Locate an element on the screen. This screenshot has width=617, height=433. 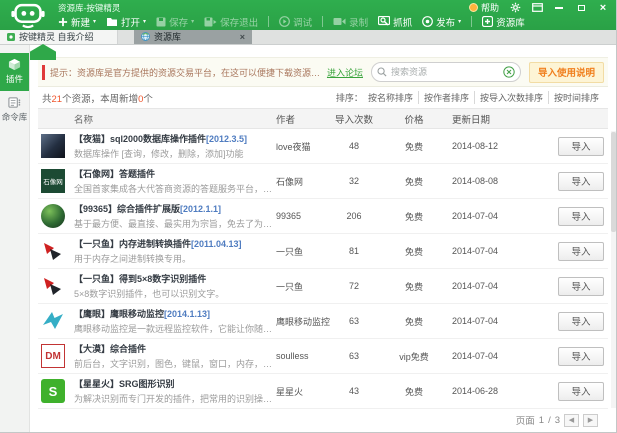
toolbar: 新建 ▾ 打开 ▾ 保存 ▾ 保存退出 调试 录制 抓抓 发布 ▾ 资源库 is located at coordinates (308, 21).